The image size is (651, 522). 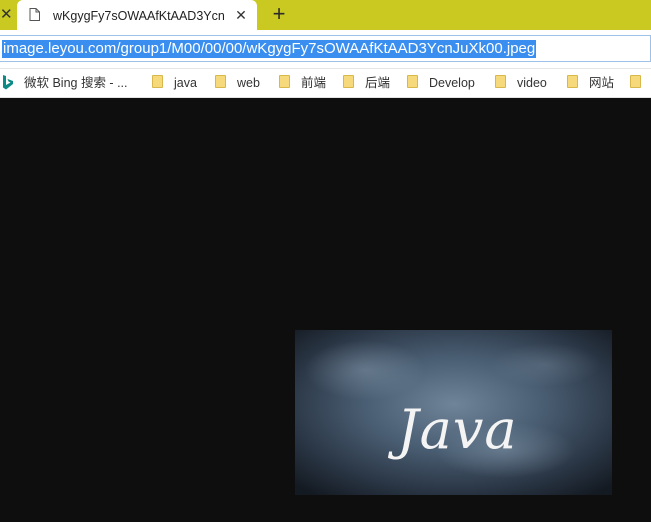 I want to click on tab-title: wKgygFy7sOWAAfKtAAD3Ycn, so click(x=139, y=16).